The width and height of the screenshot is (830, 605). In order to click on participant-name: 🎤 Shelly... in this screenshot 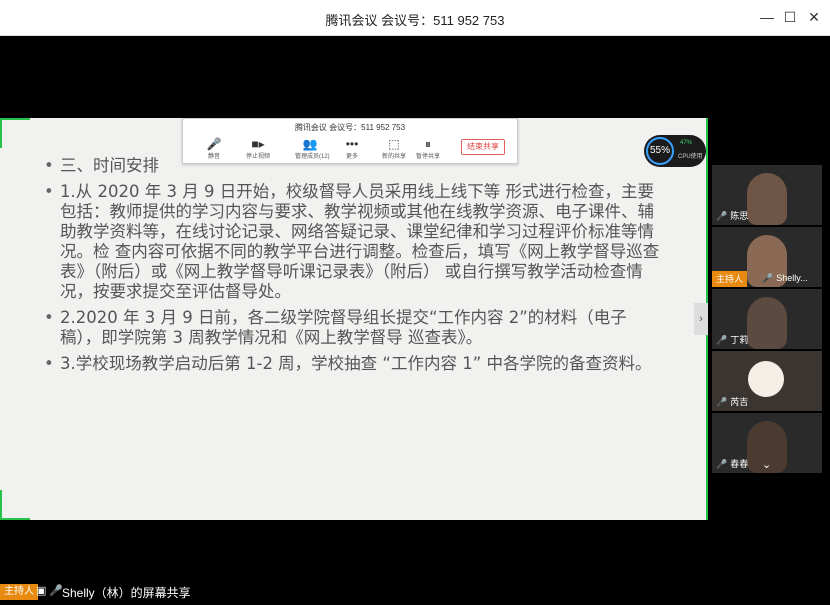, I will do `click(785, 278)`.